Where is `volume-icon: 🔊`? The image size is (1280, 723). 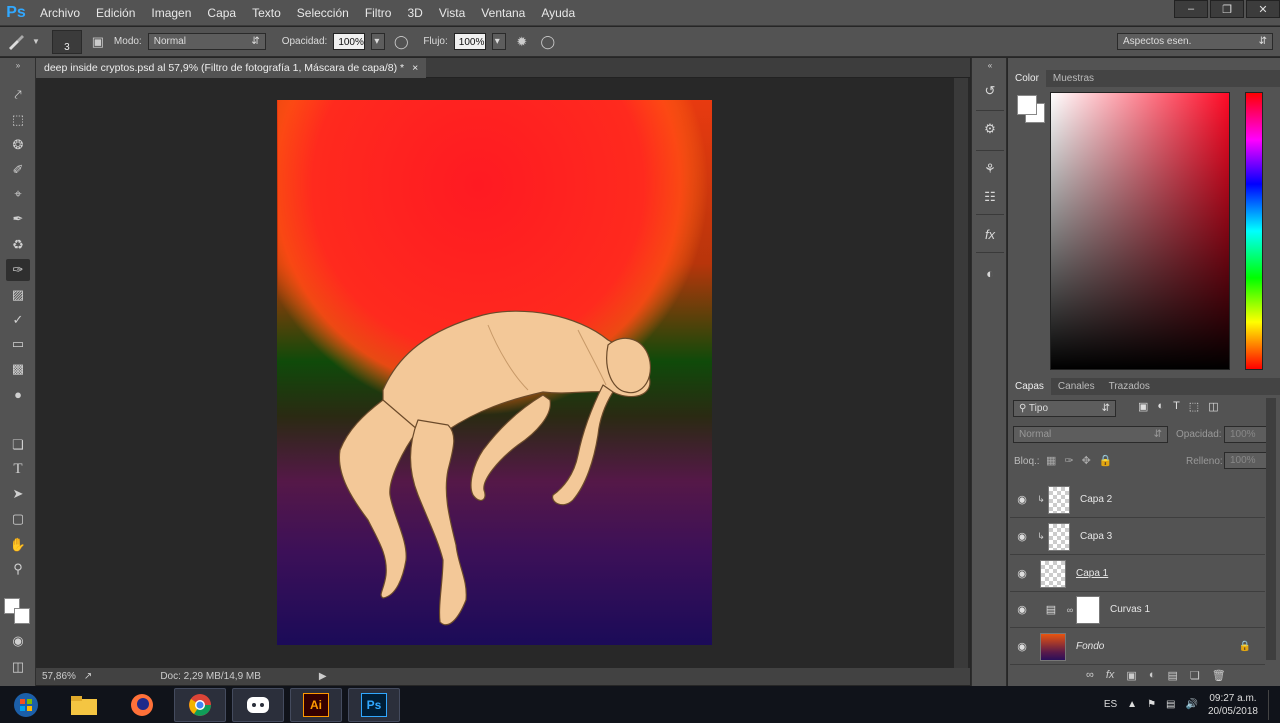 volume-icon: 🔊 is located at coordinates (1191, 704).